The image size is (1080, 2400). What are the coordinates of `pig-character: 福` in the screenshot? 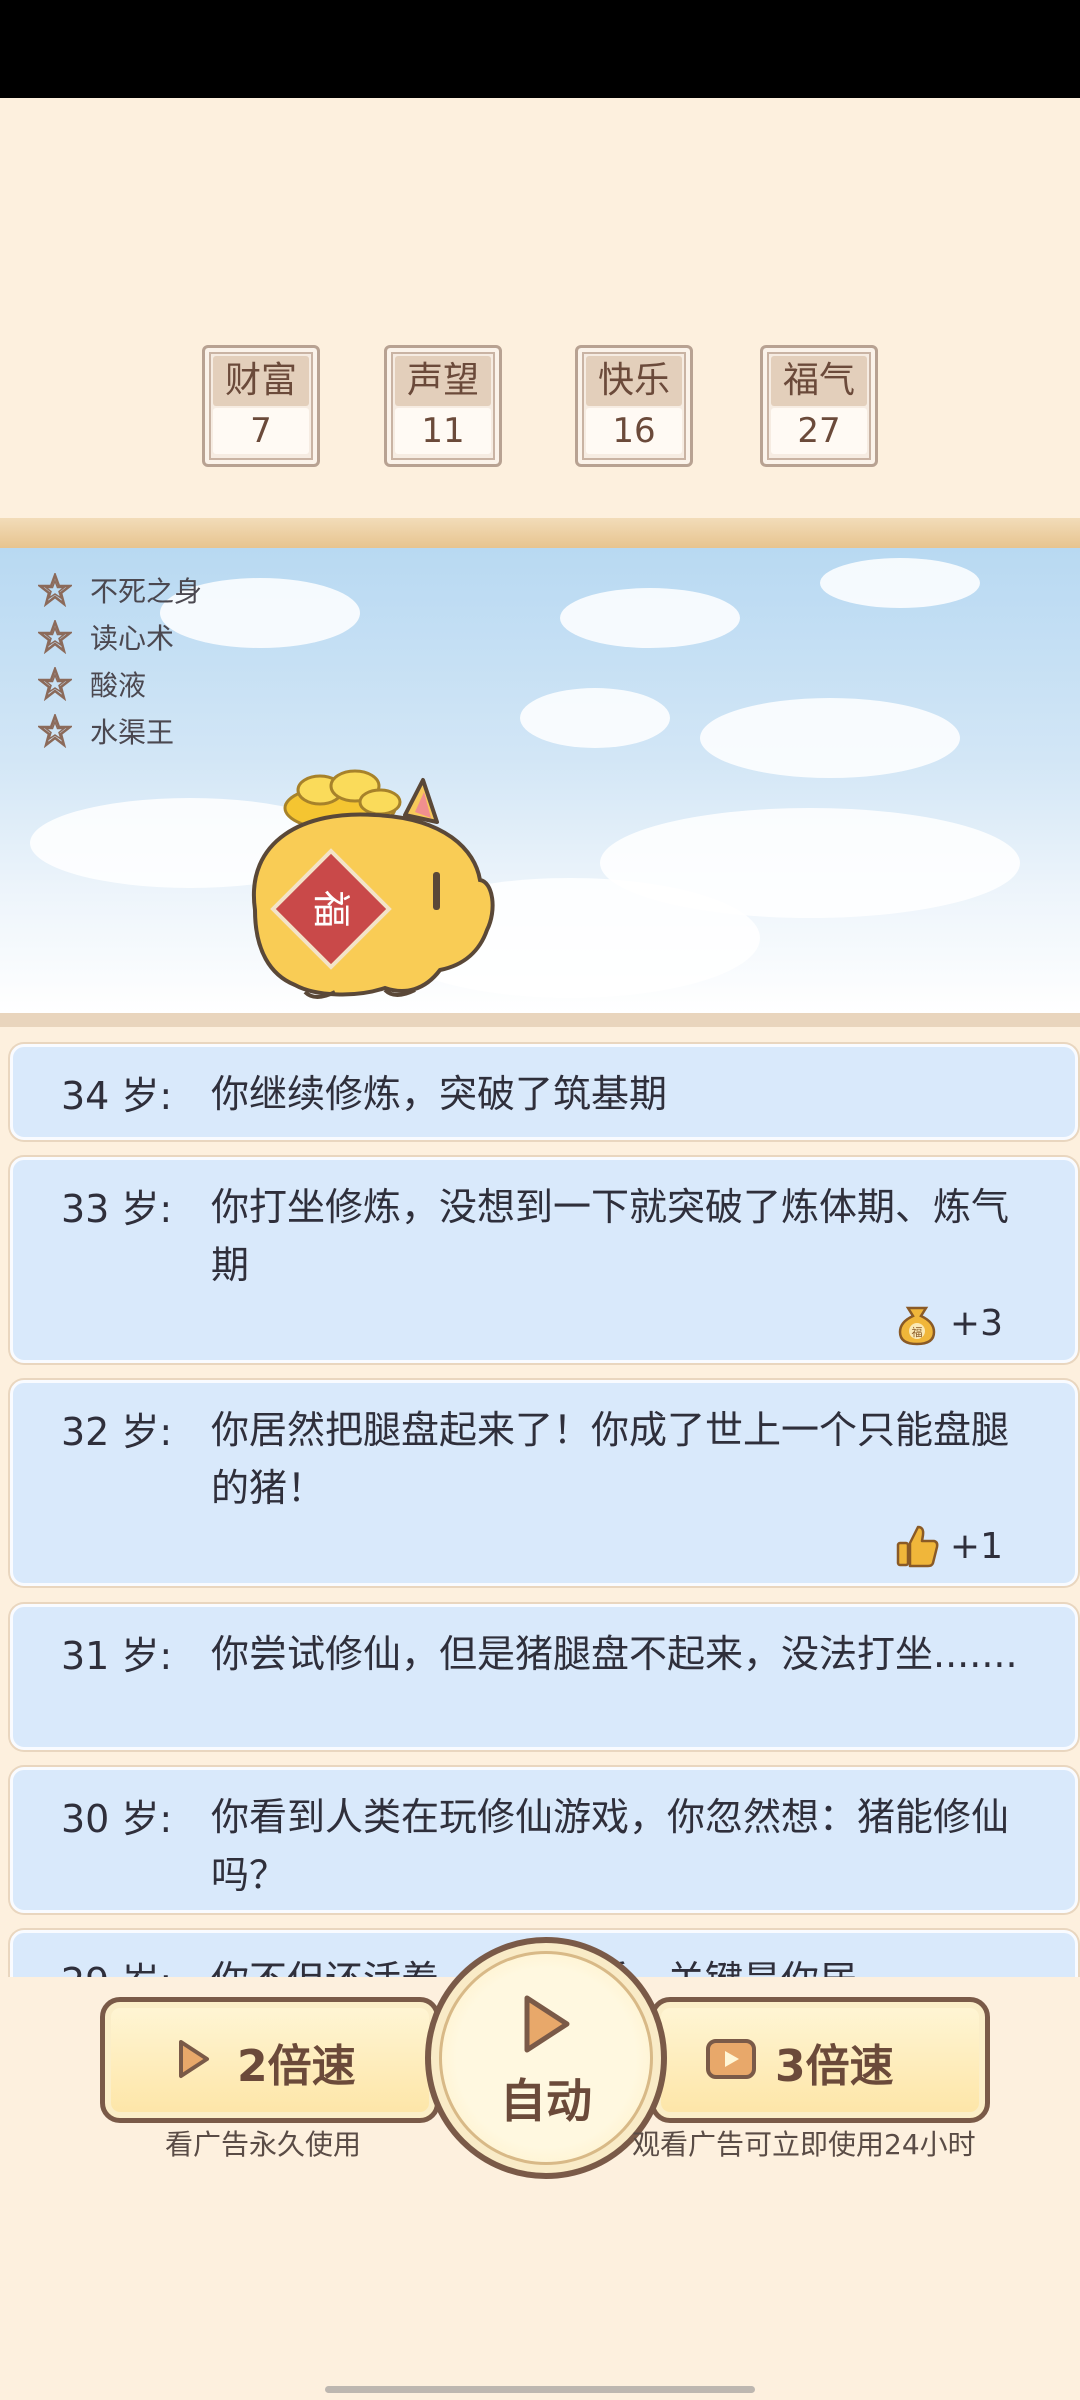 It's located at (373, 884).